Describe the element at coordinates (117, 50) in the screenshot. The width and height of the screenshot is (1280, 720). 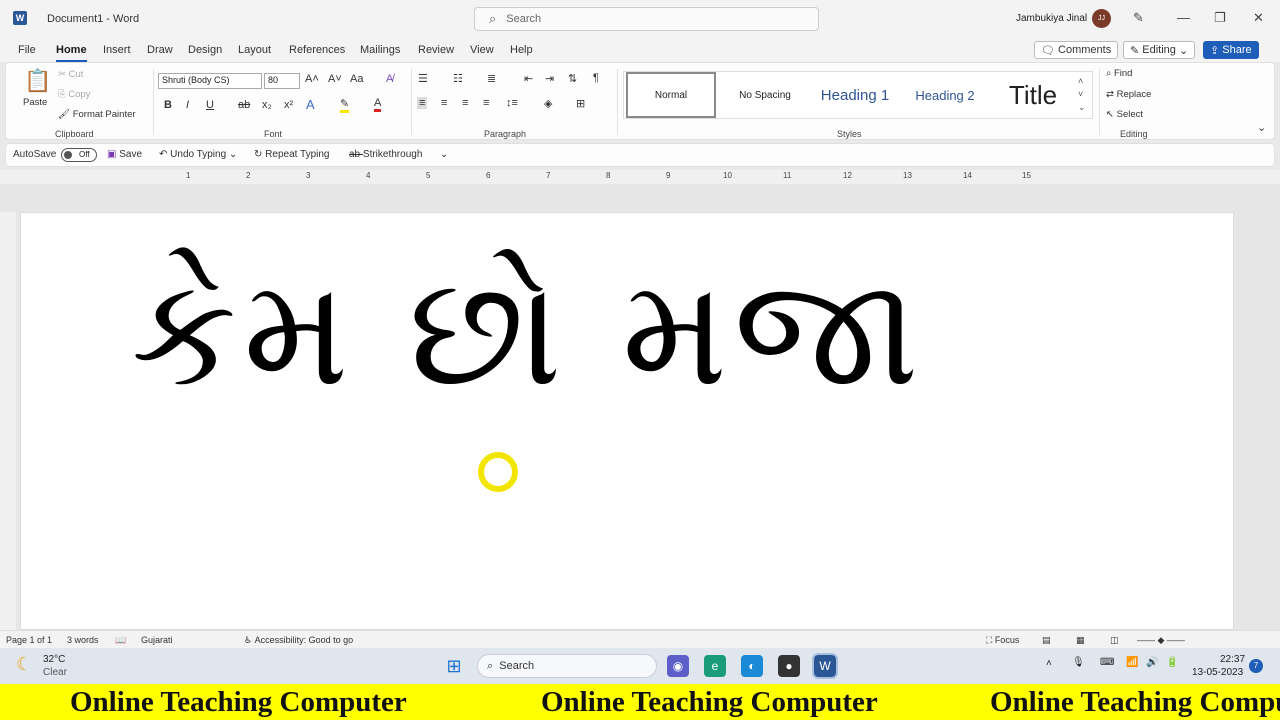
I see `tab-insert: Insert` at that location.